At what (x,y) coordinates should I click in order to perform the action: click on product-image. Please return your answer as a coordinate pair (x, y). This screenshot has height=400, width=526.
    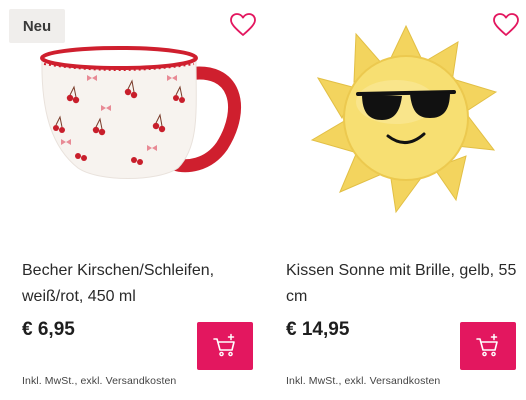
    Looking at the image, I should click on (141, 113).